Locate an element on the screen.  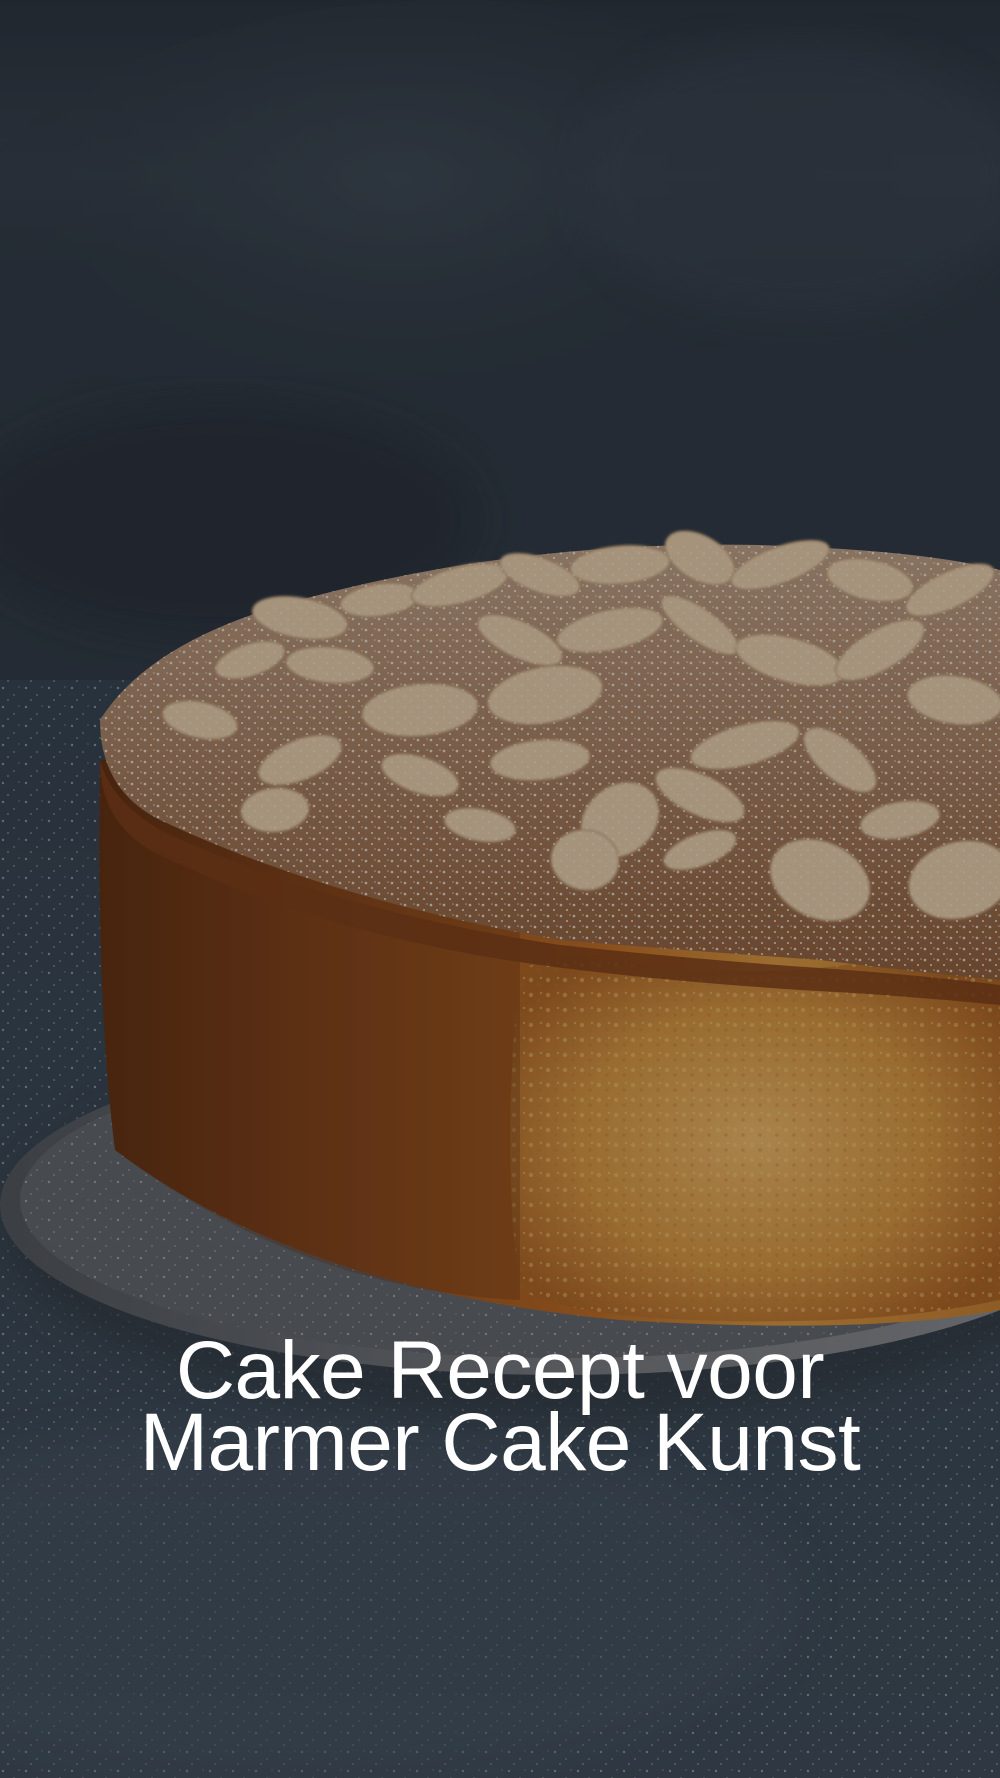
recipe-title: Cake Recept voor Marmer Cake Kunst is located at coordinates (500, 1409).